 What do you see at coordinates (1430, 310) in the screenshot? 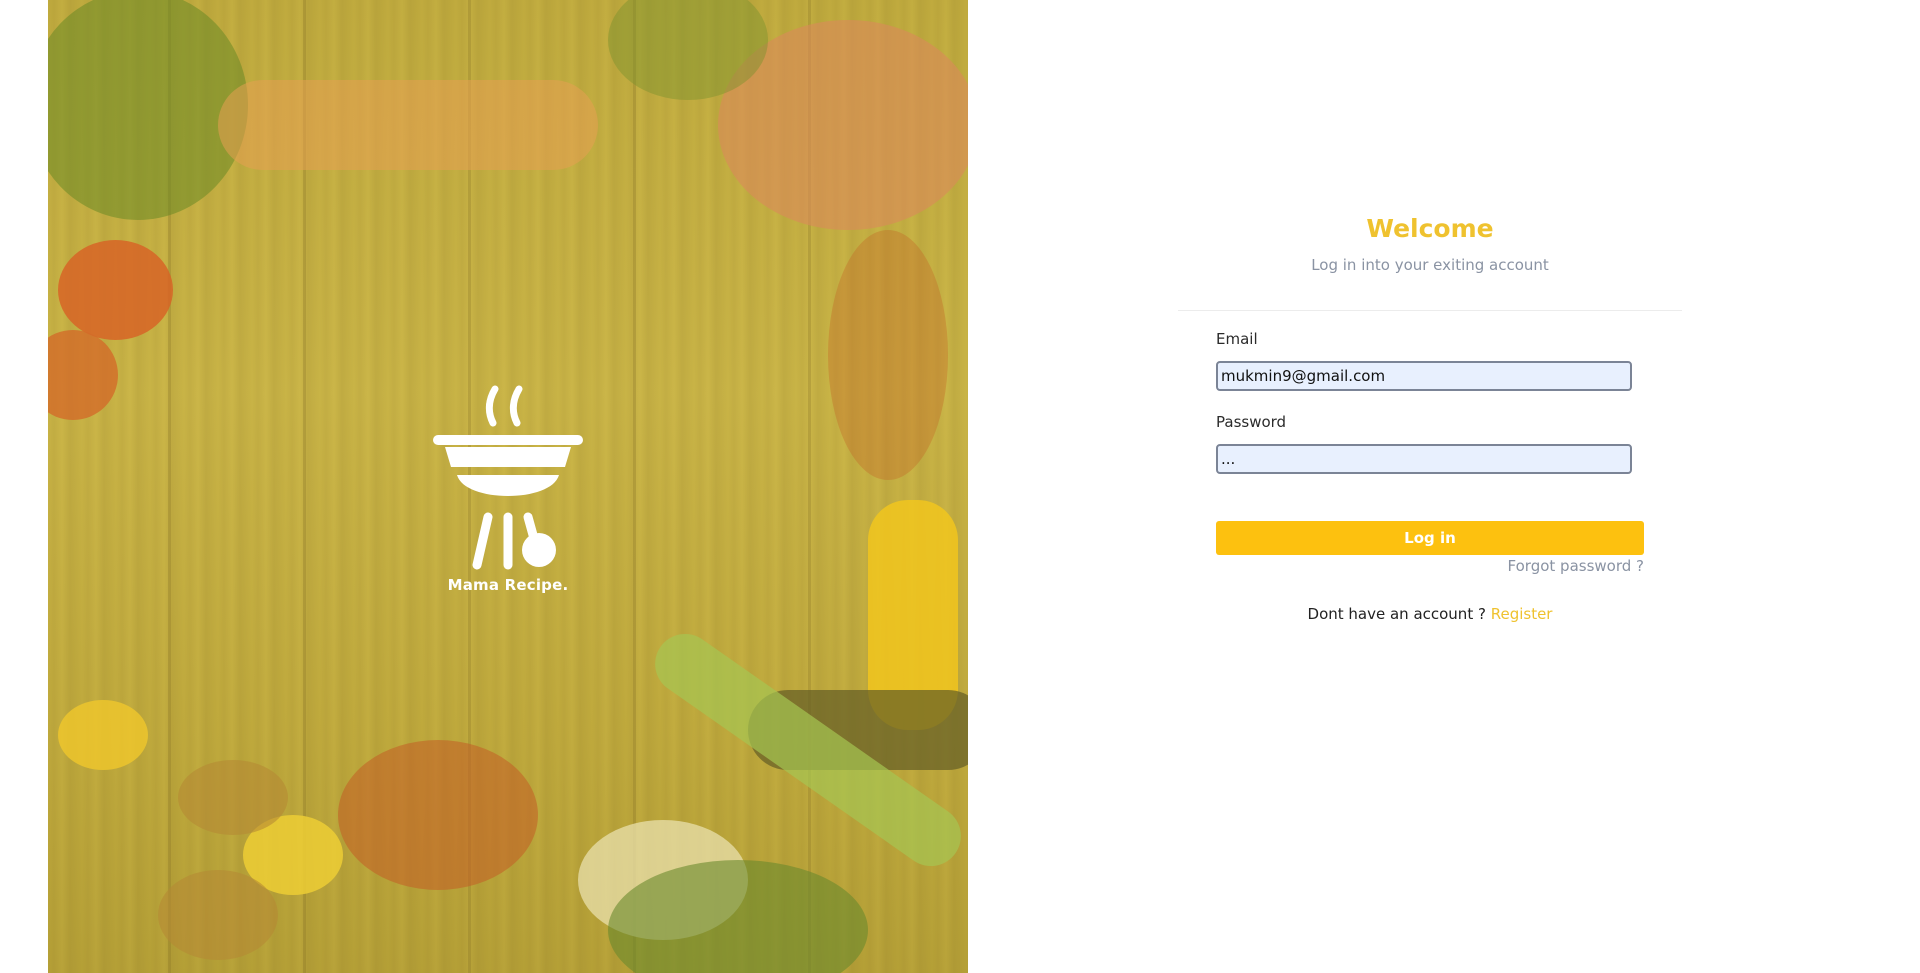
I see `divider` at bounding box center [1430, 310].